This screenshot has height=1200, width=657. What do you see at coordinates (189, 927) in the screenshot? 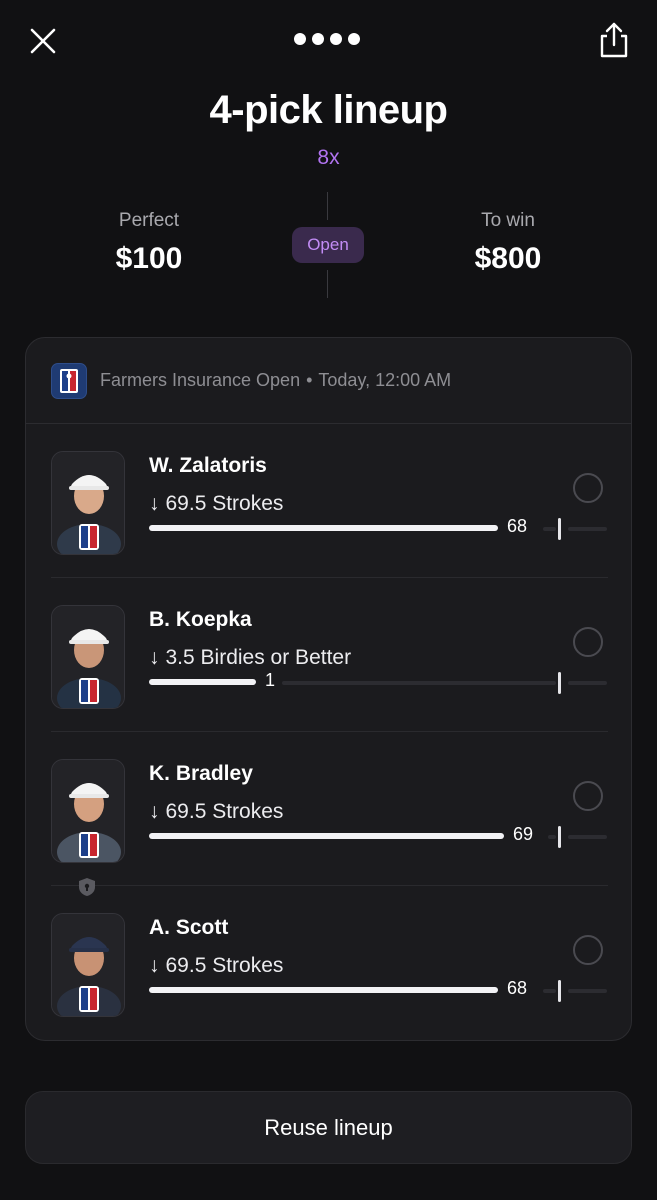
I see `player-name: A. Scott` at bounding box center [189, 927].